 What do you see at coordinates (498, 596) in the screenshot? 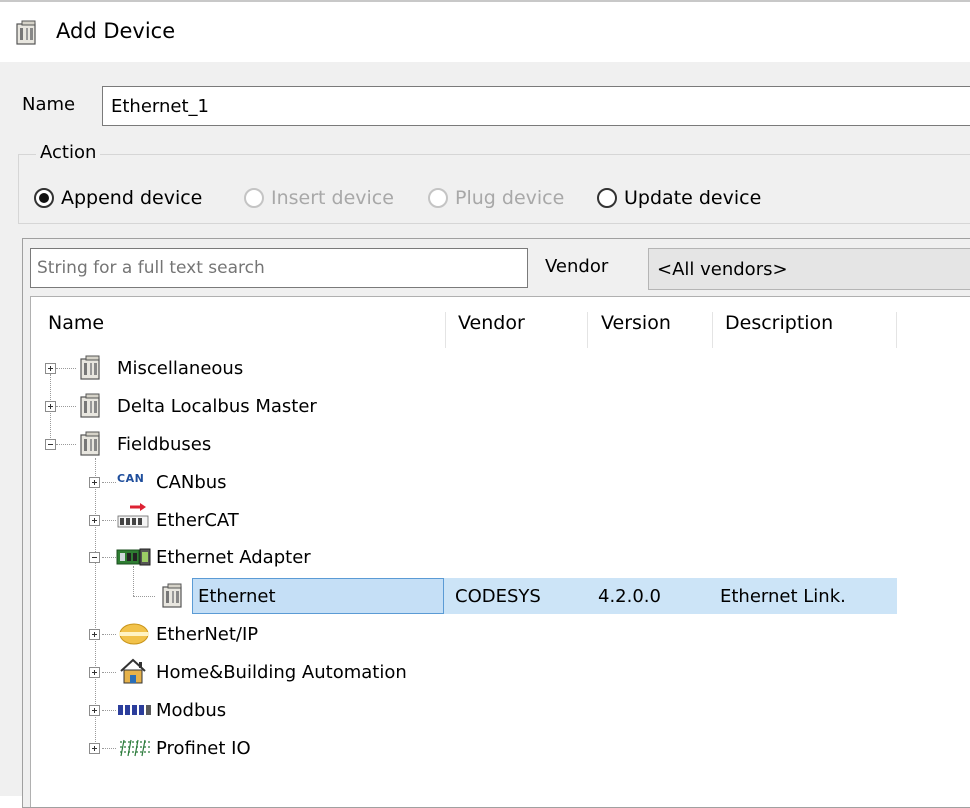
I see `cell-vendor: CODESYS` at bounding box center [498, 596].